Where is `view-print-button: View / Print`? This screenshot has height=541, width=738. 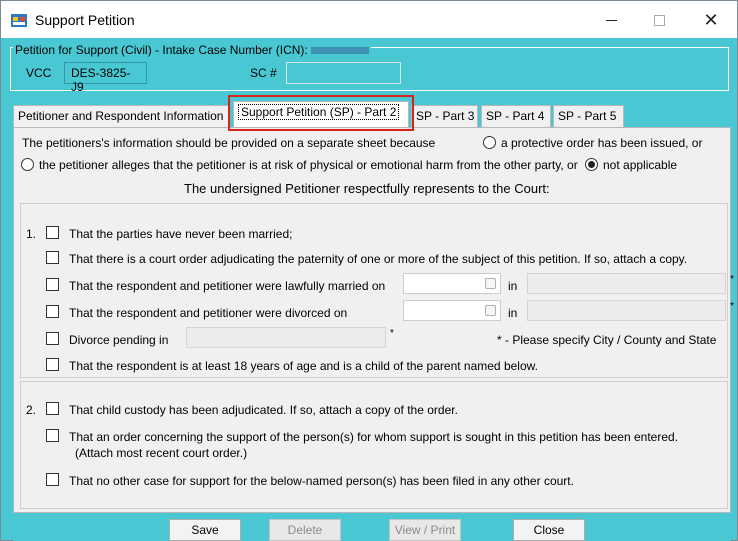 view-print-button: View / Print is located at coordinates (425, 530).